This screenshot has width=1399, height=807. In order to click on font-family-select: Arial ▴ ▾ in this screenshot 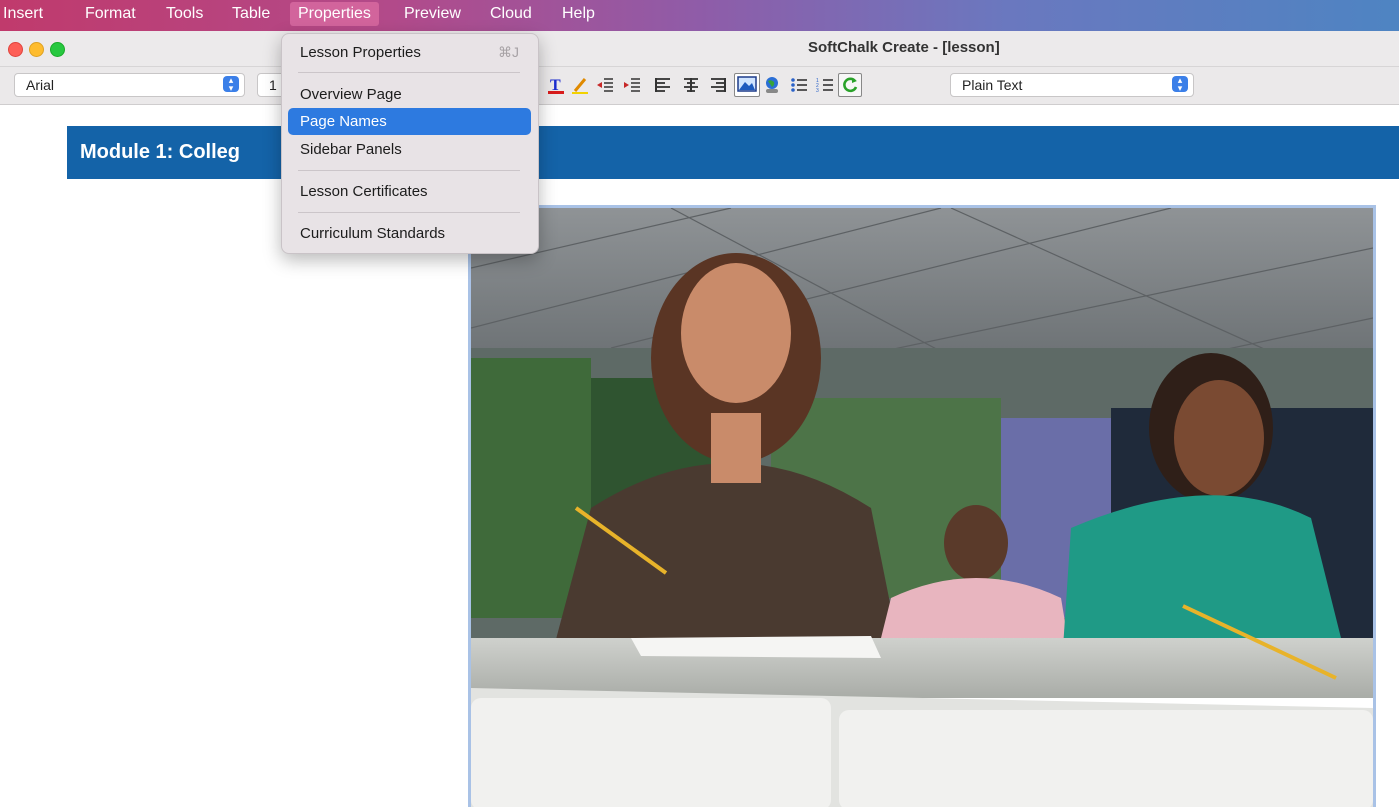, I will do `click(129, 85)`.